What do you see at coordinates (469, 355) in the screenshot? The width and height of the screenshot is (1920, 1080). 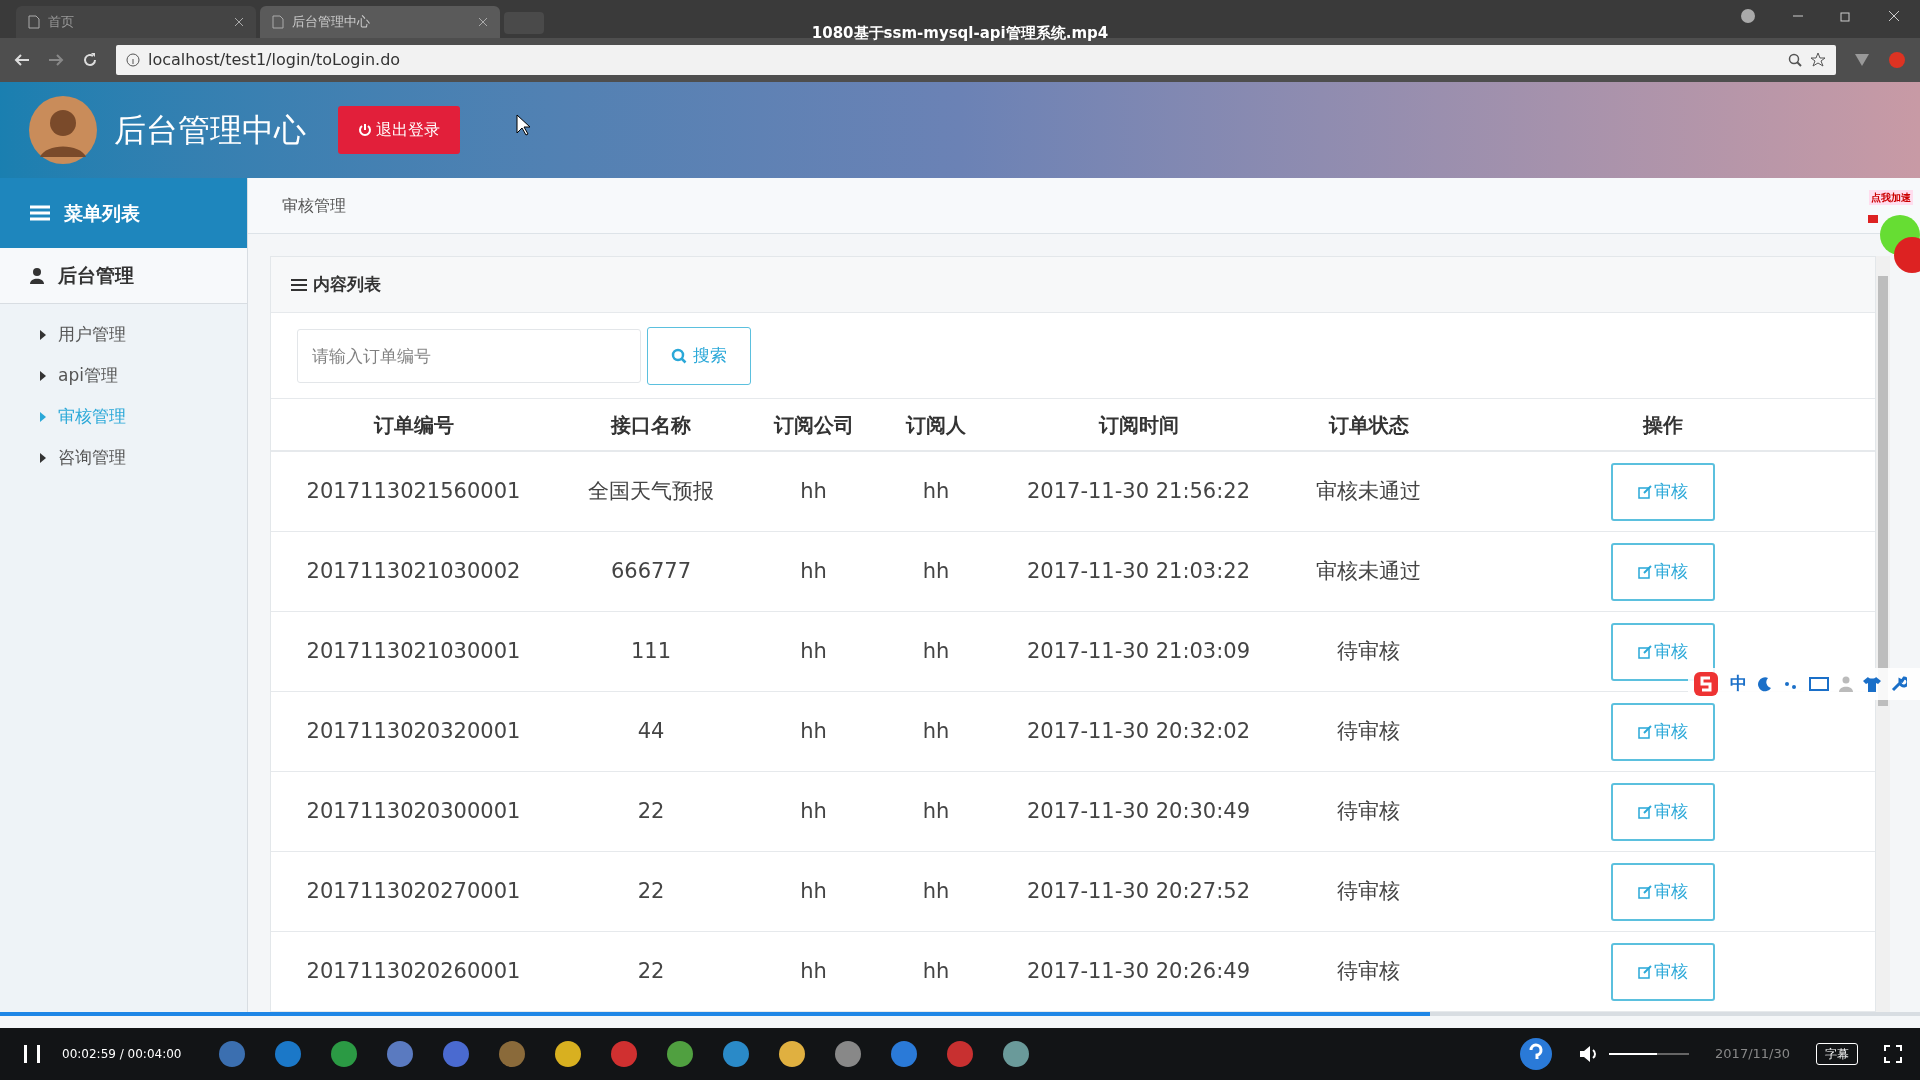 I see `search-field: 请输入订单编号` at bounding box center [469, 355].